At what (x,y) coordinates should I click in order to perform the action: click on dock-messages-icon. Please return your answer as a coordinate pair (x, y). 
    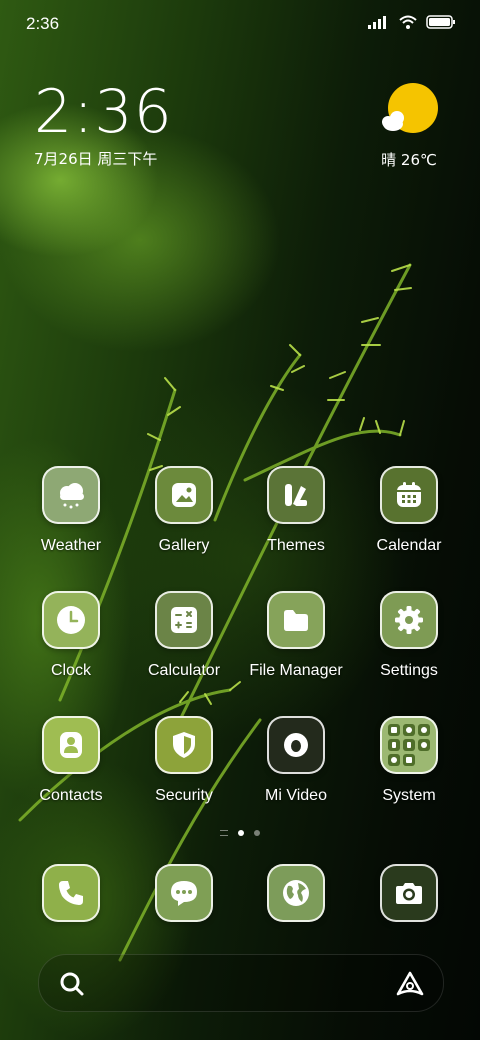
    Looking at the image, I should click on (184, 893).